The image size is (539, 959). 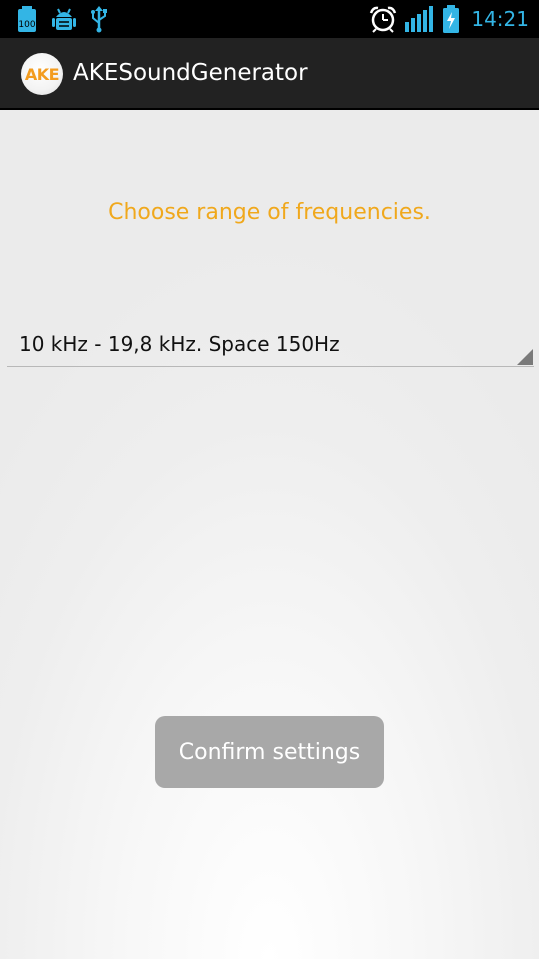 I want to click on frequency-range-selected-value: 10 kHz - 19,8 kHz. Space 150Hz, so click(x=179, y=344).